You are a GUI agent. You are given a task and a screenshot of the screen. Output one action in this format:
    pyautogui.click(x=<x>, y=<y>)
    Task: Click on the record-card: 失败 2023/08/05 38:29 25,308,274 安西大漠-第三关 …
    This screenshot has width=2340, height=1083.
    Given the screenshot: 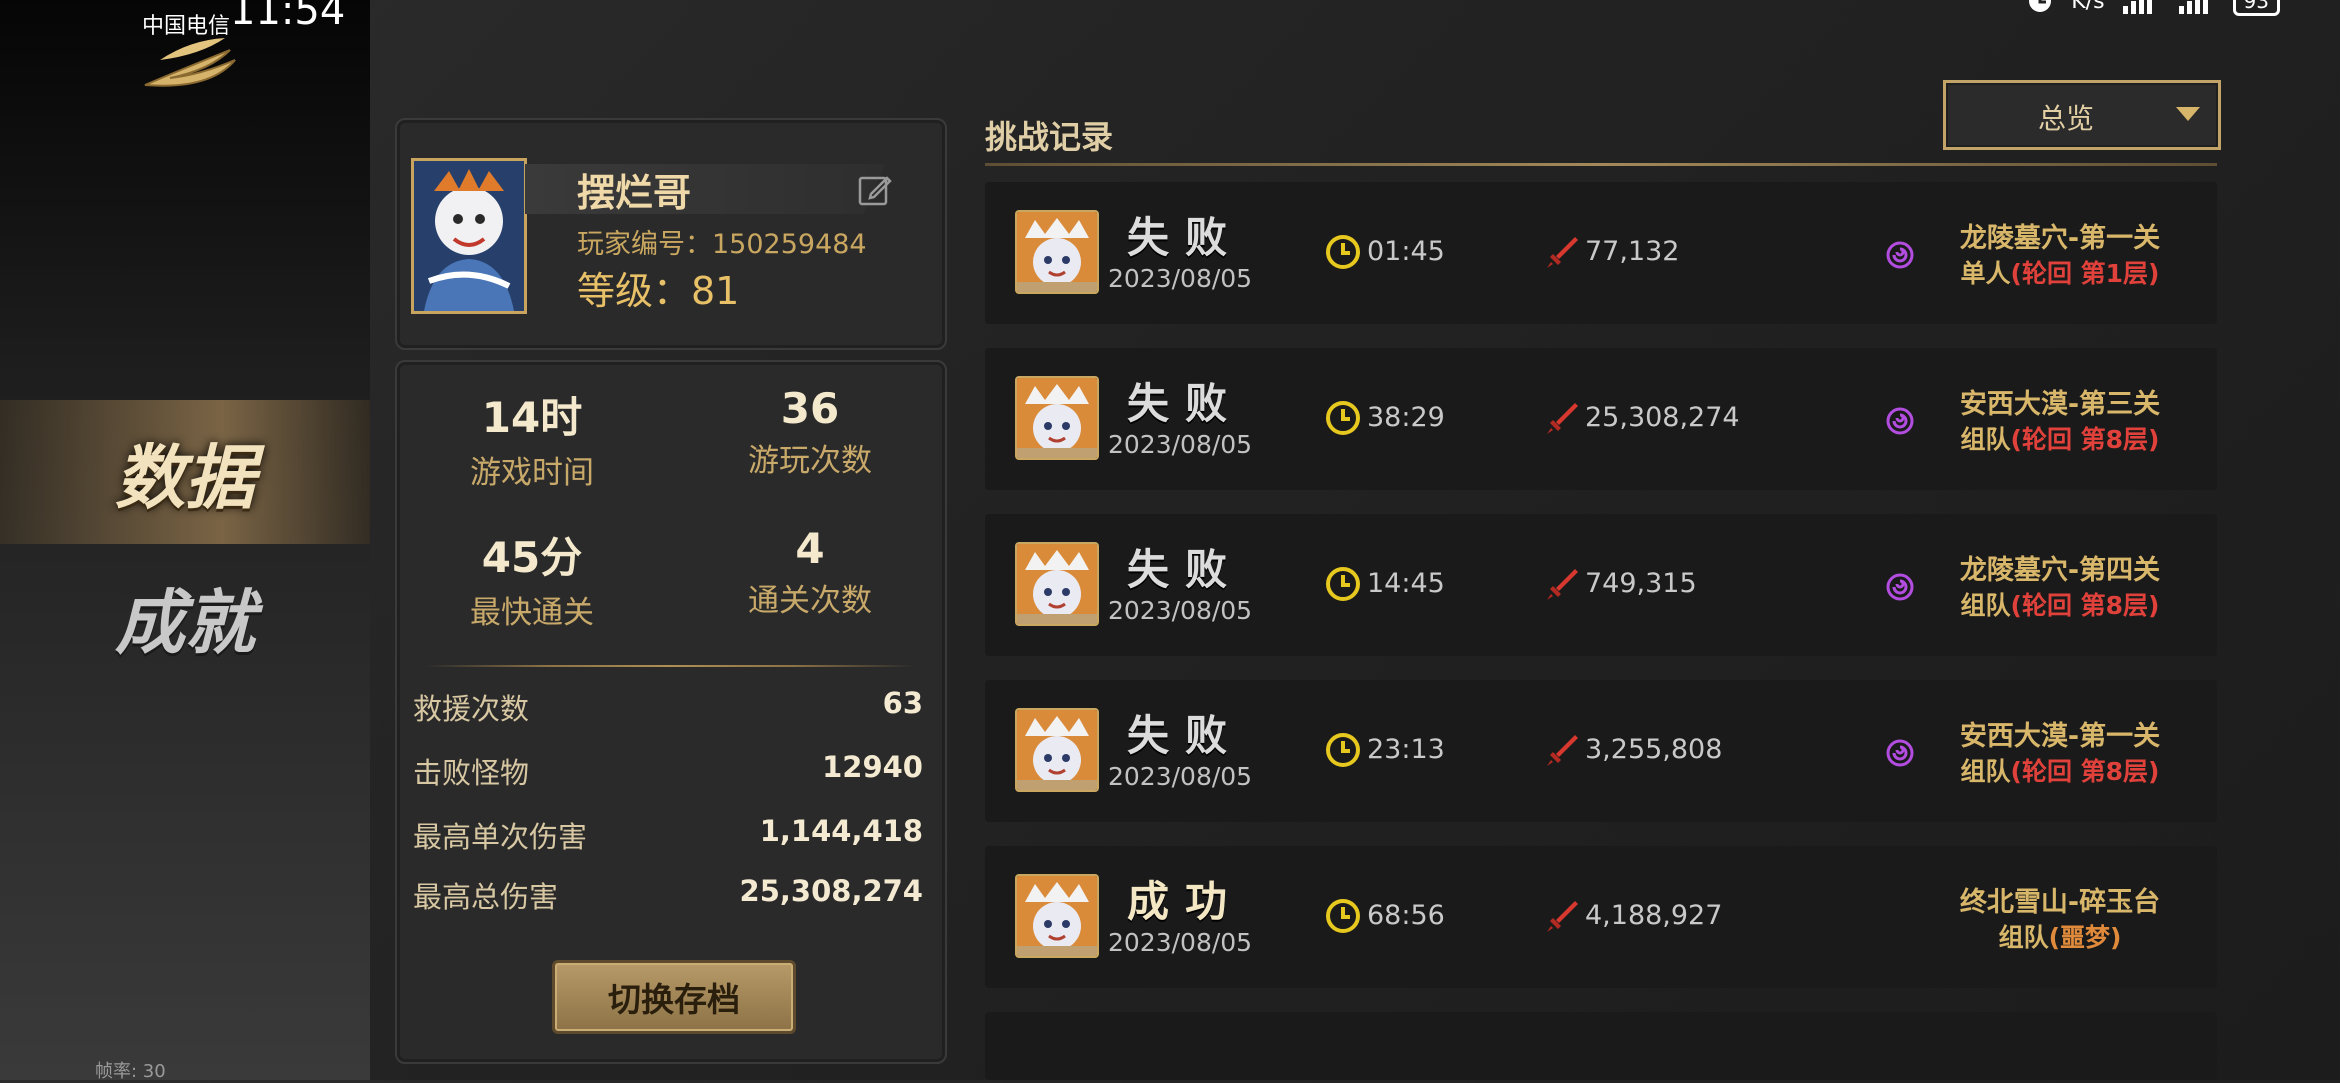 What is the action you would take?
    pyautogui.click(x=1601, y=419)
    